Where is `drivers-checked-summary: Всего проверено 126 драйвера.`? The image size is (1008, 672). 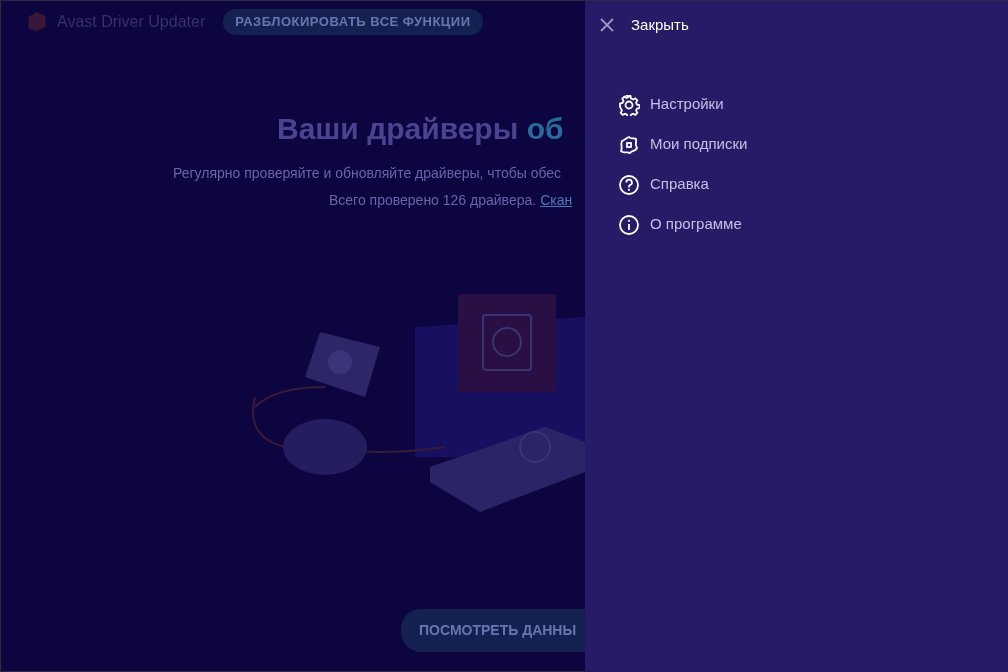
drivers-checked-summary: Всего проверено 126 драйвера. is located at coordinates (433, 200).